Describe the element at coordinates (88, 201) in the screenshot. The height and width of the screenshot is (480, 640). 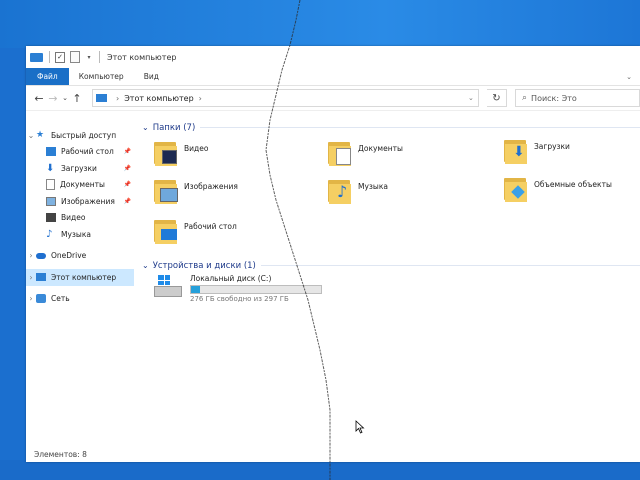
I see `sidebar-item-label: Изображения` at that location.